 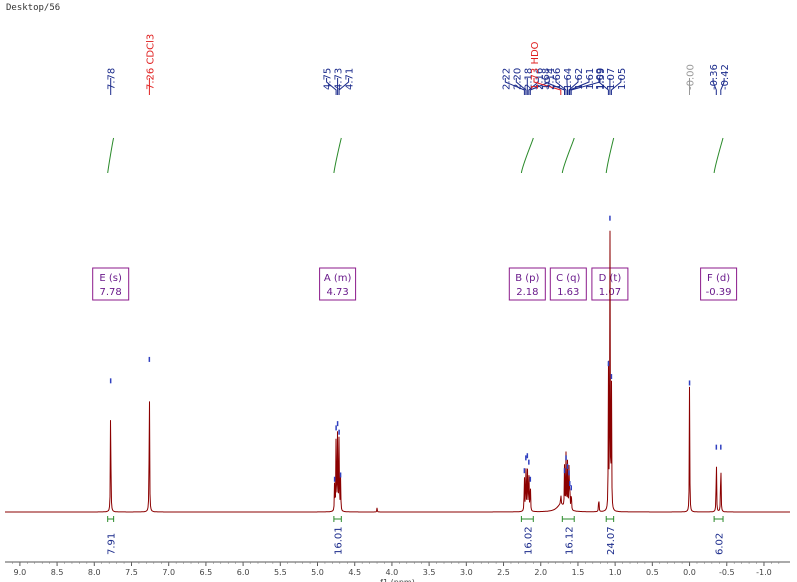 What do you see at coordinates (57, 572) in the screenshot?
I see `x-tick-label: 8.5` at bounding box center [57, 572].